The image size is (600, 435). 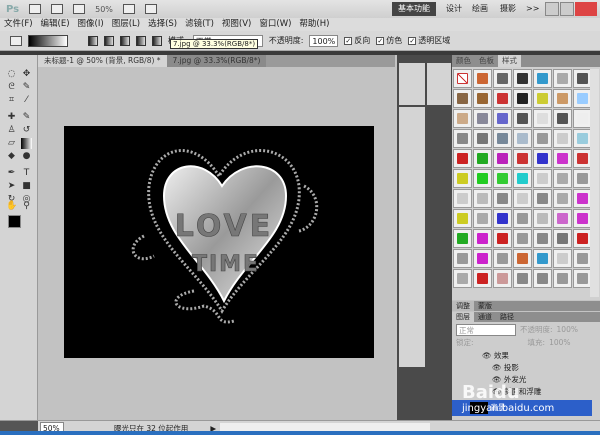 What do you see at coordinates (11, 206) in the screenshot?
I see `hand-tool-icon: ✋` at bounding box center [11, 206].